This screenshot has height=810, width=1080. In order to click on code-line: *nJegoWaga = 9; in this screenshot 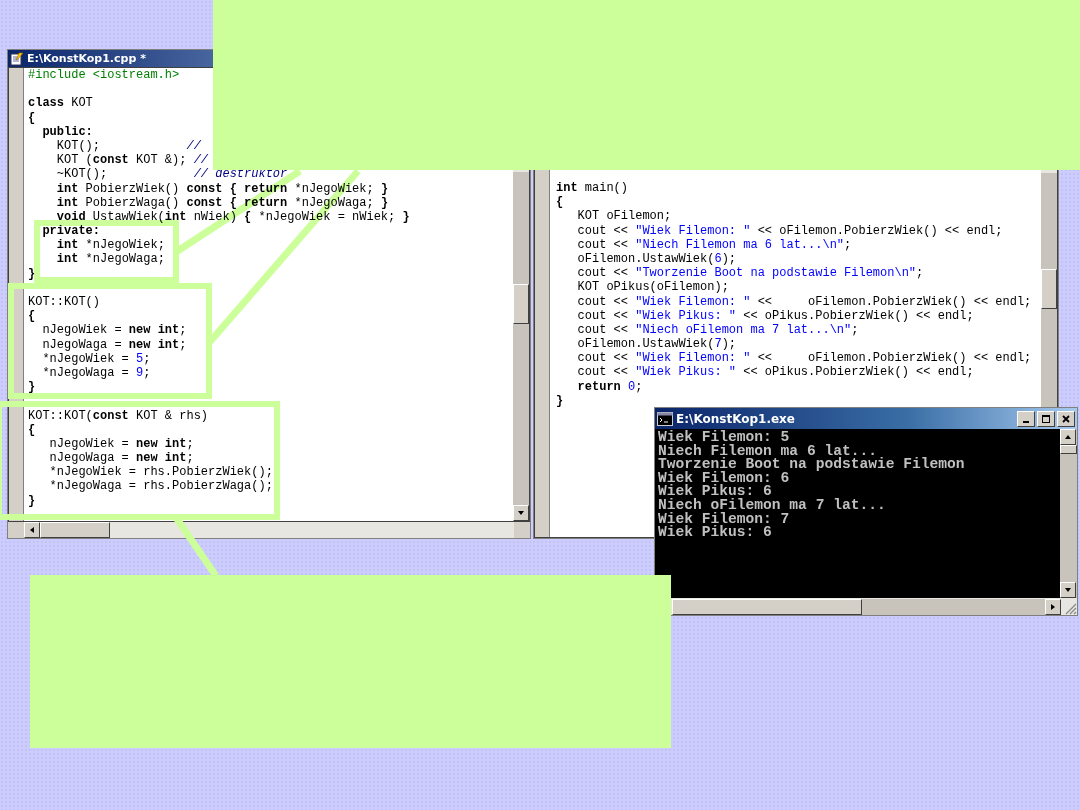, I will do `click(96, 373)`.